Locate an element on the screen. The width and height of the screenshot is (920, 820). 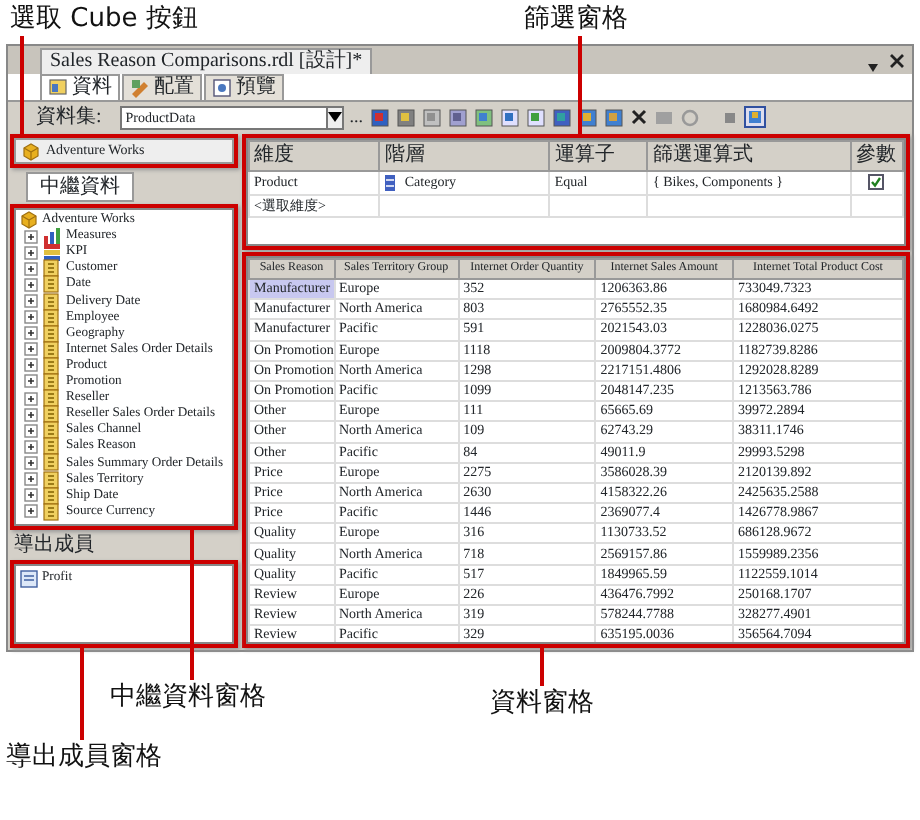
delete-icon is located at coordinates (638, 117).